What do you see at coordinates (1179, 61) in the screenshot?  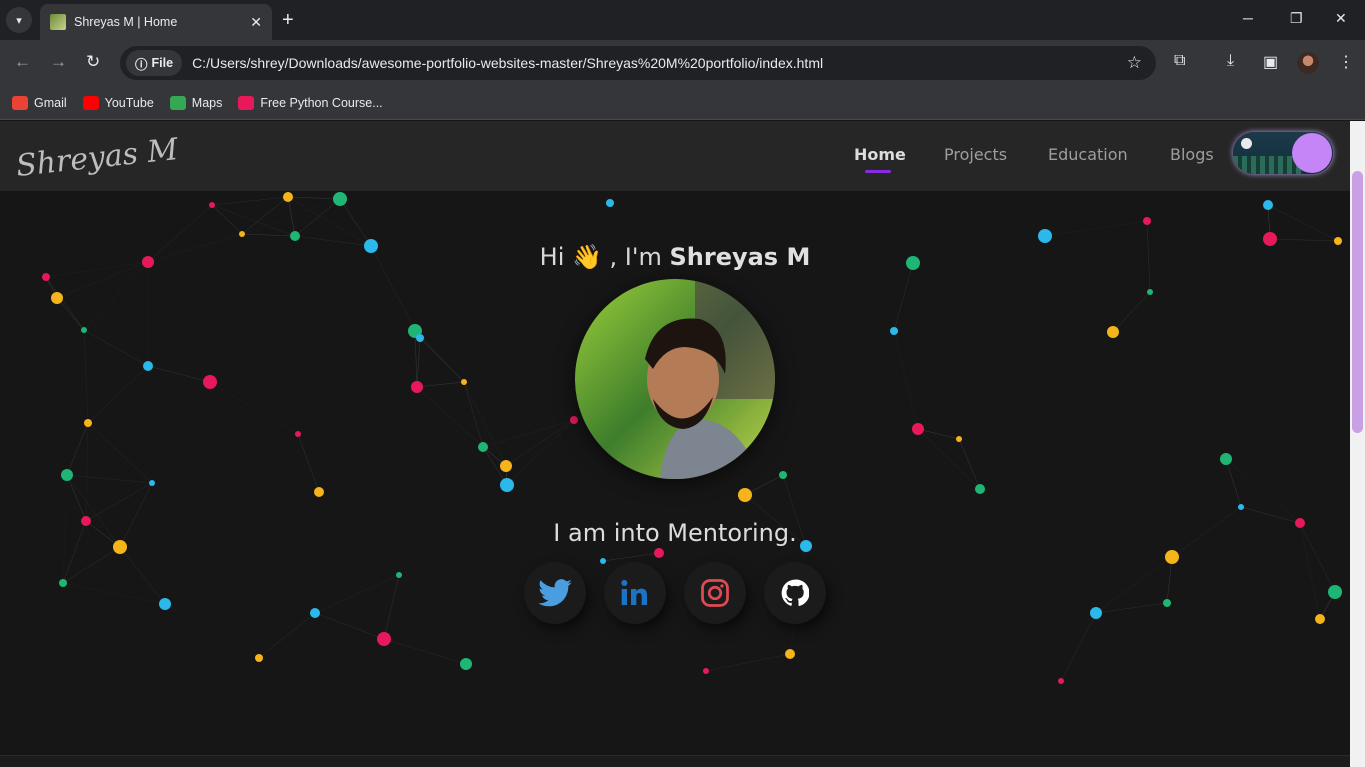 I see `extensions-icon: ⧉` at bounding box center [1179, 61].